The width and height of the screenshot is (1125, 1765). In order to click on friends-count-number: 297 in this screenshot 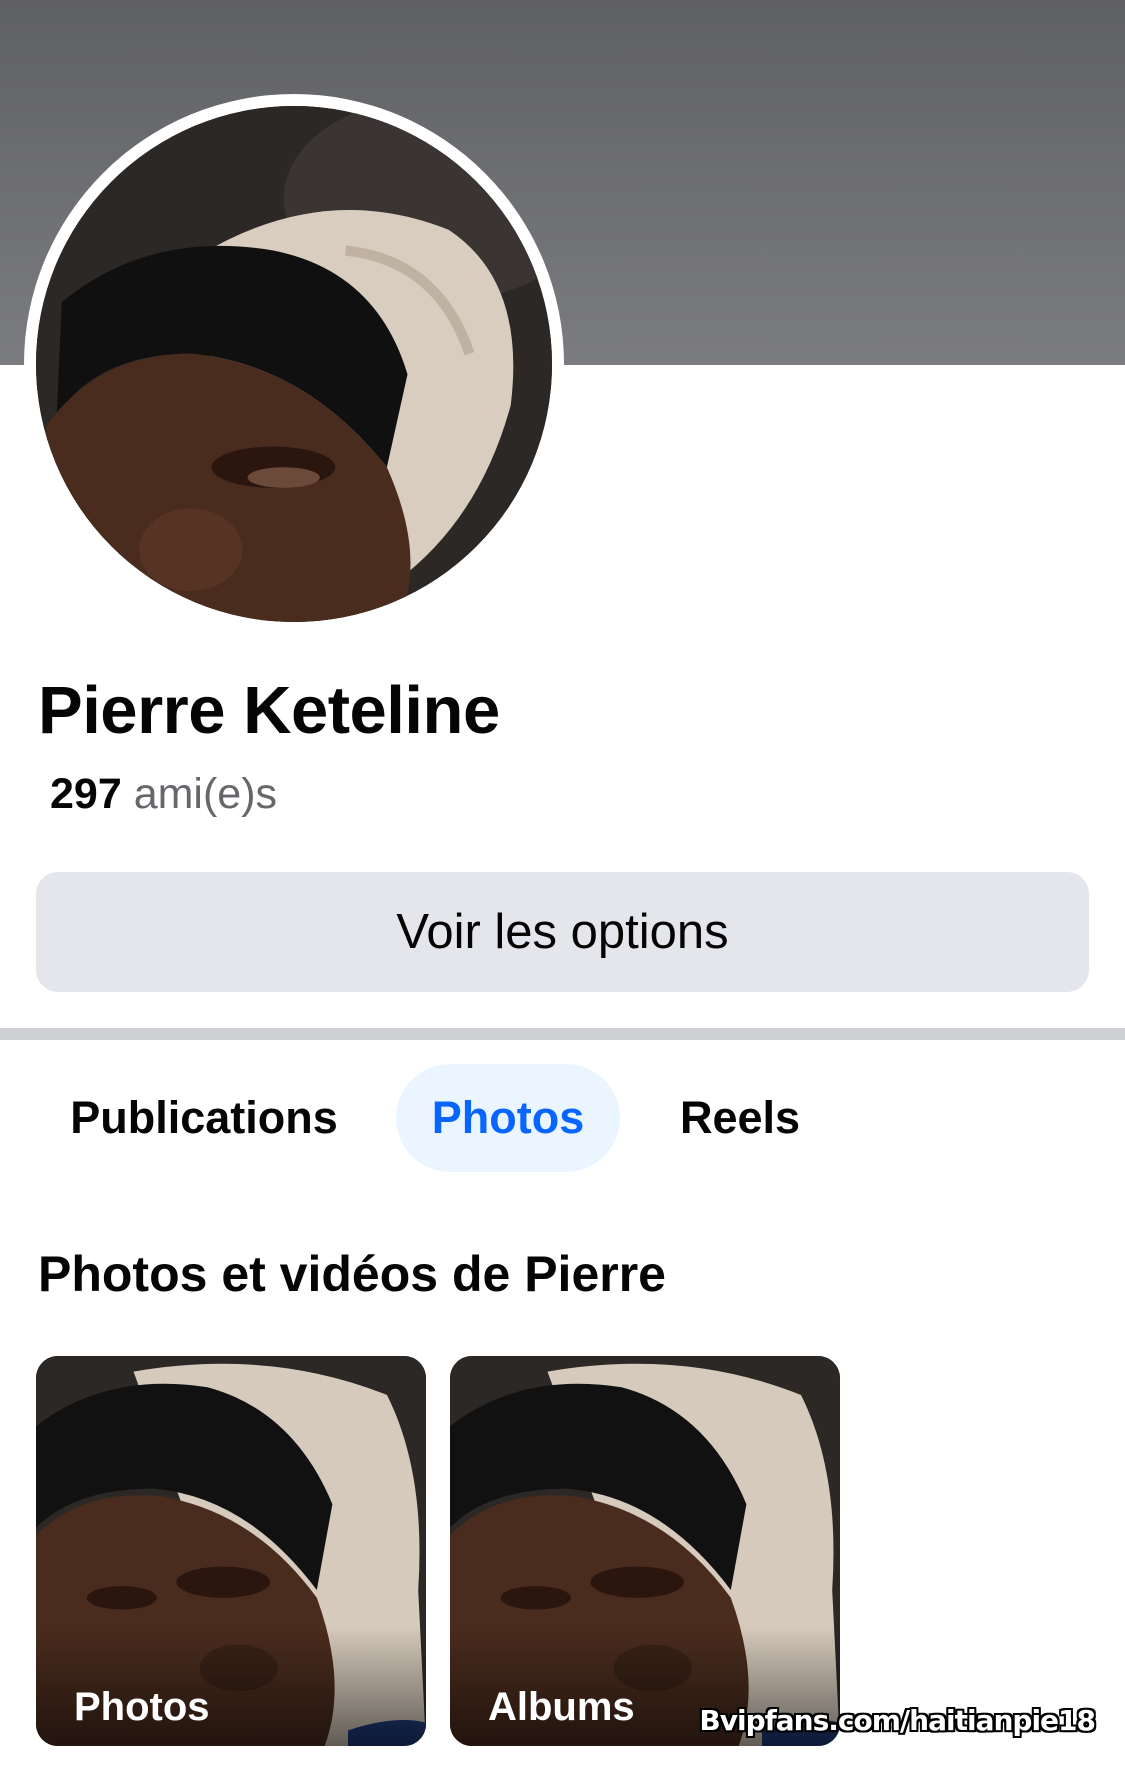, I will do `click(86, 794)`.